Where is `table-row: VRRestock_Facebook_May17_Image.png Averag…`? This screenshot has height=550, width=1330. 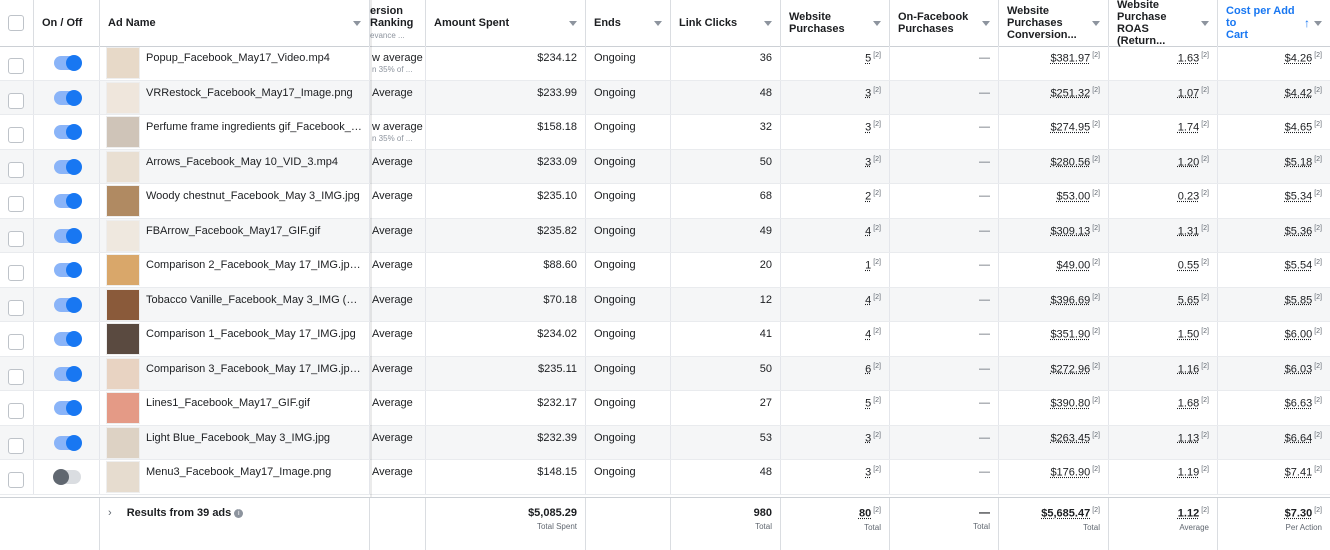 table-row: VRRestock_Facebook_May17_Image.png Averag… is located at coordinates (665, 97).